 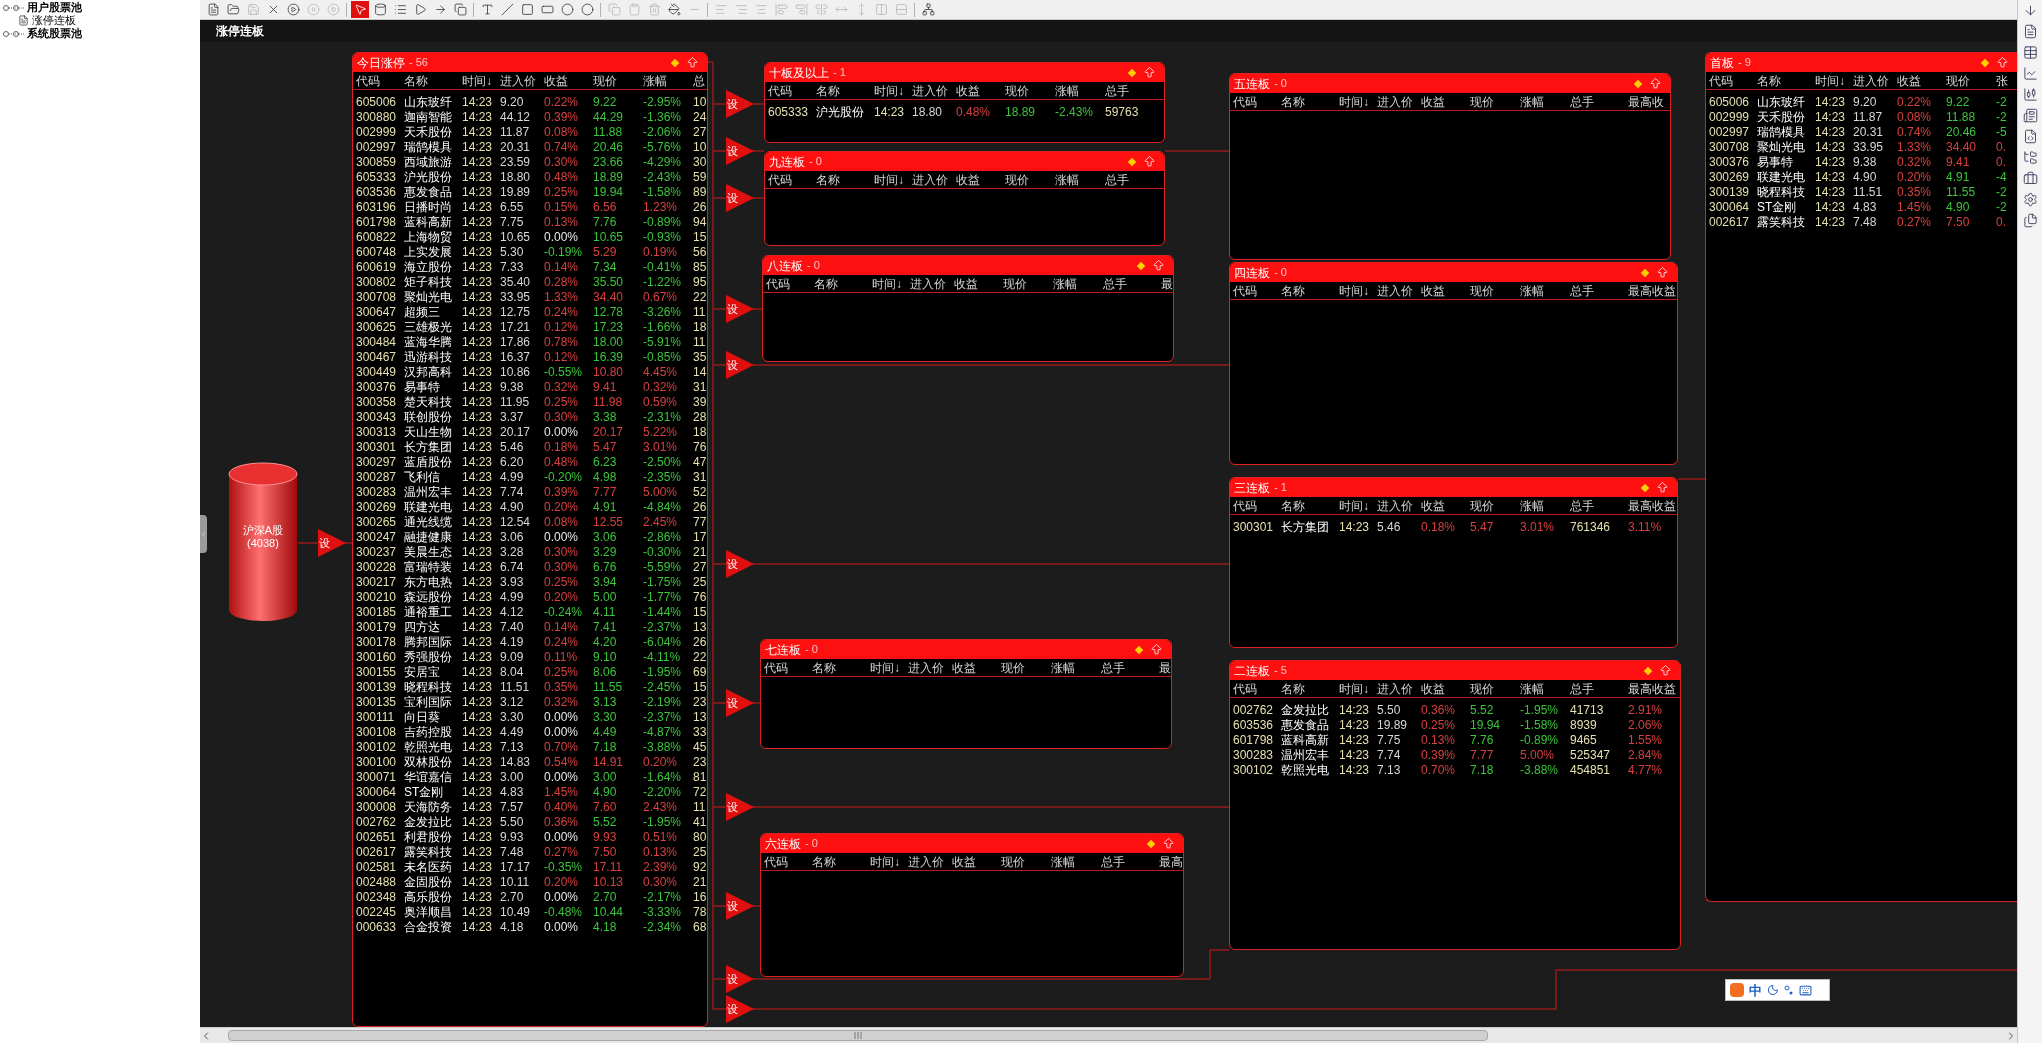 I want to click on scrollbar-thumb, so click(x=858, y=1035).